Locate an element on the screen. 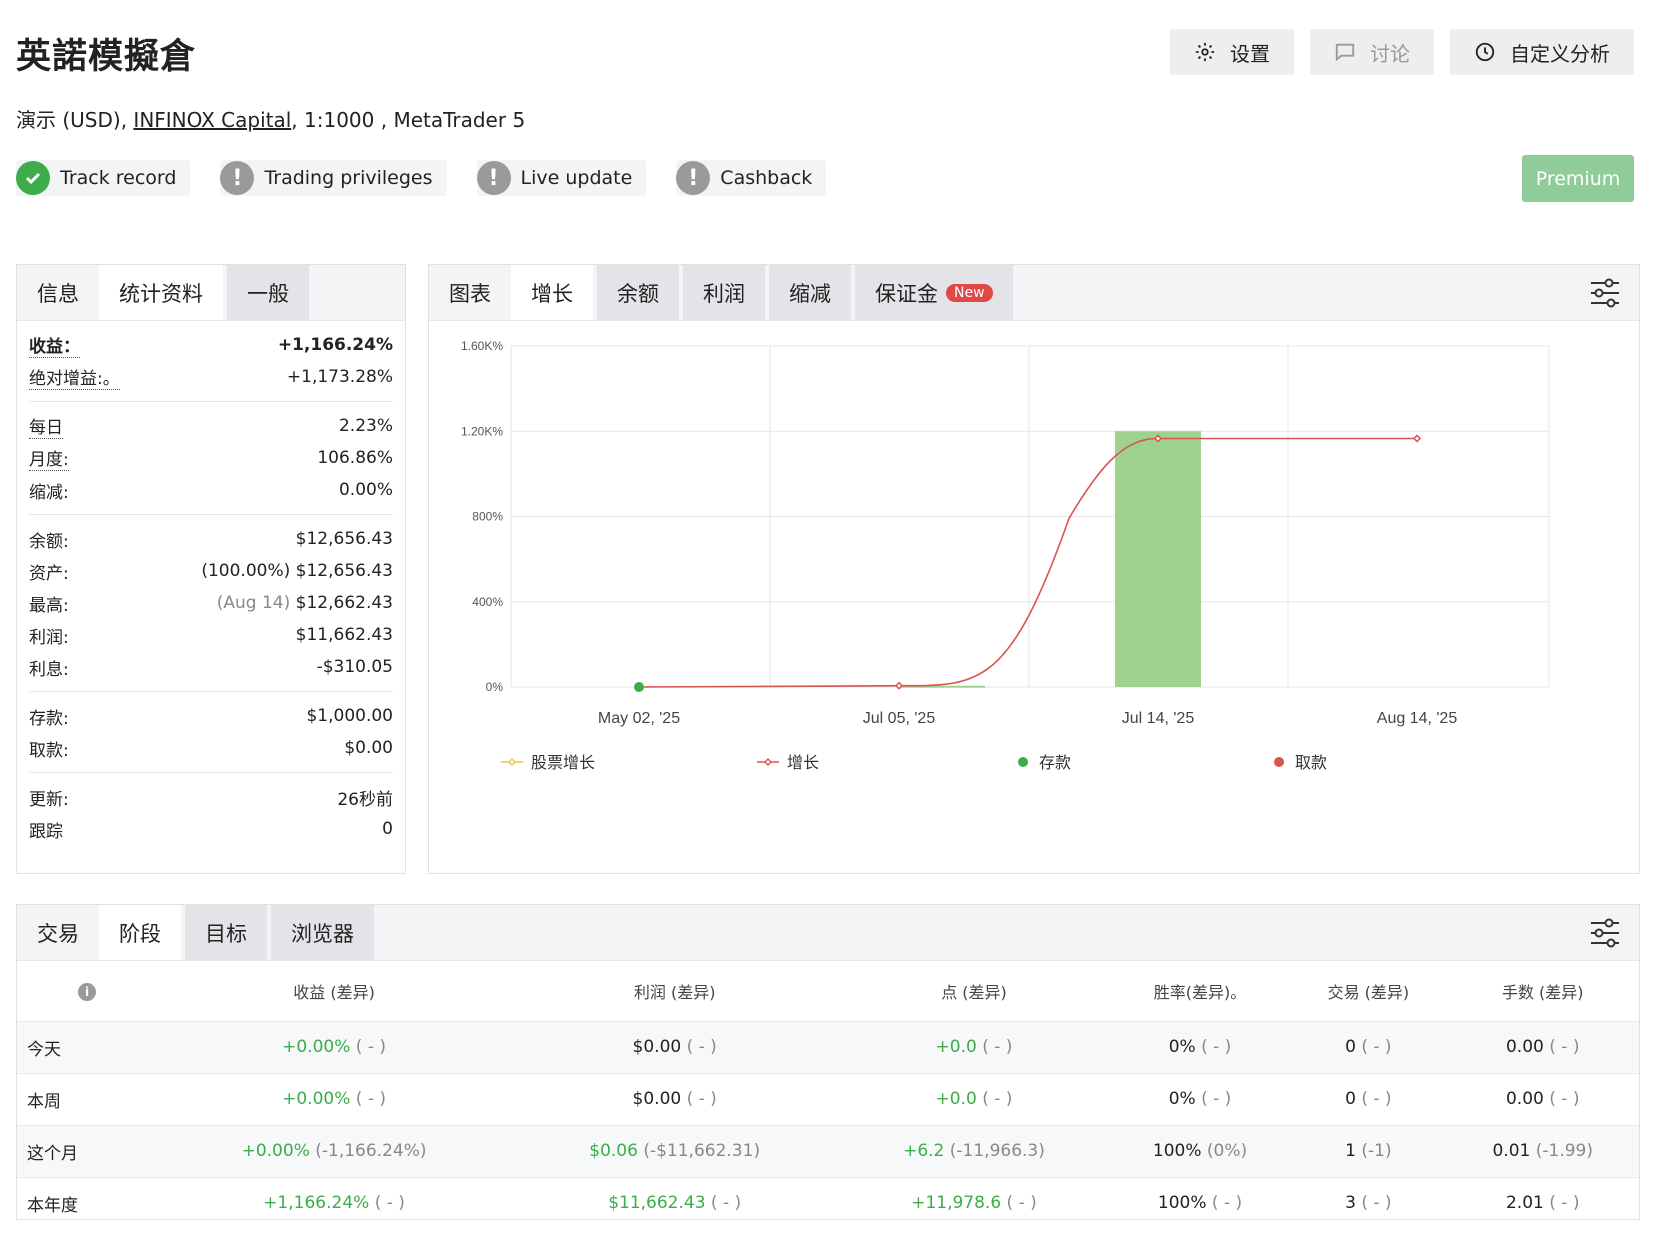  gear-icon is located at coordinates (1205, 52).